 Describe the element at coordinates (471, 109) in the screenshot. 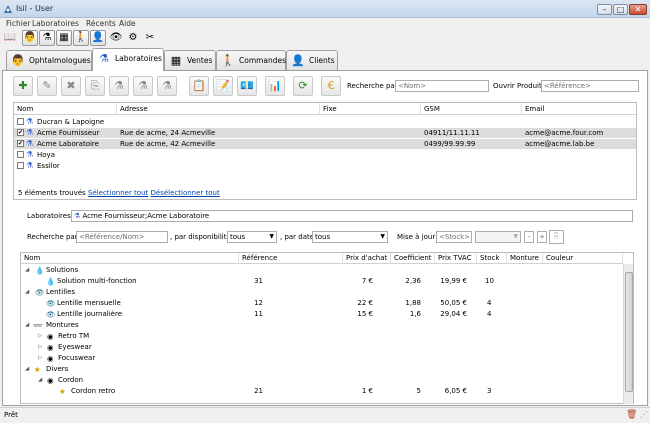

I see `column-header-gsm: GSM` at that location.